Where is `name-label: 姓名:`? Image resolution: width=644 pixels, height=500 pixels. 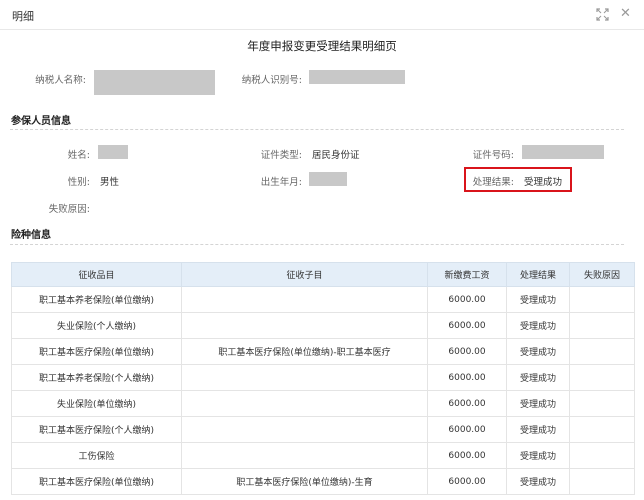
name-label: 姓名: is located at coordinates (78, 155).